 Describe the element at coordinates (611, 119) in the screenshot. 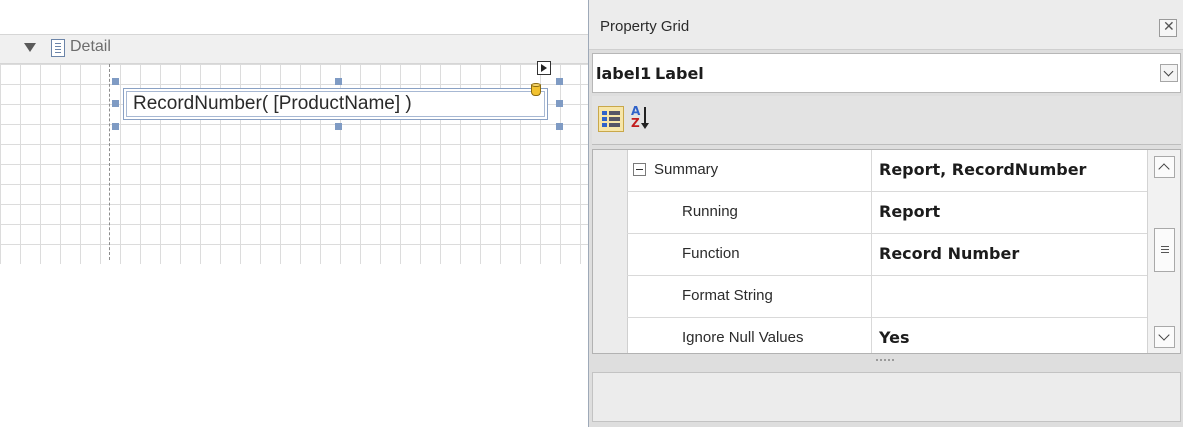

I see `categorized-view-button` at that location.